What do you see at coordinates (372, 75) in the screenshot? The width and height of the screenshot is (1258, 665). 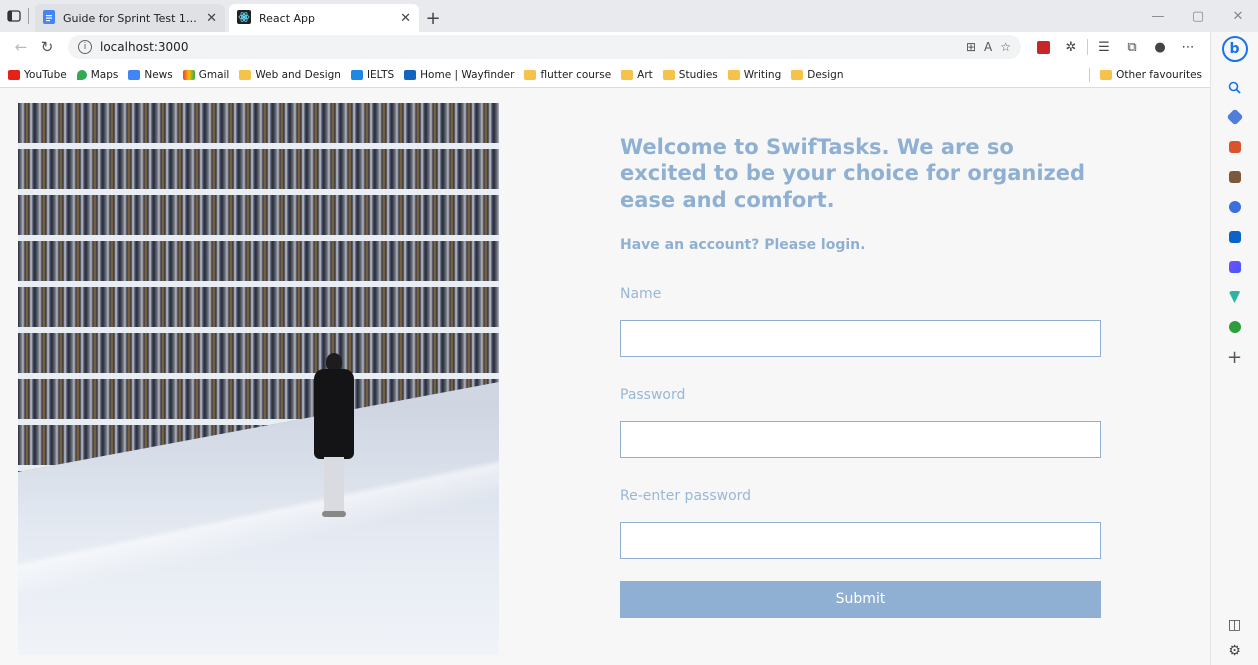 I see `bookmark-ielts: IELTS` at bounding box center [372, 75].